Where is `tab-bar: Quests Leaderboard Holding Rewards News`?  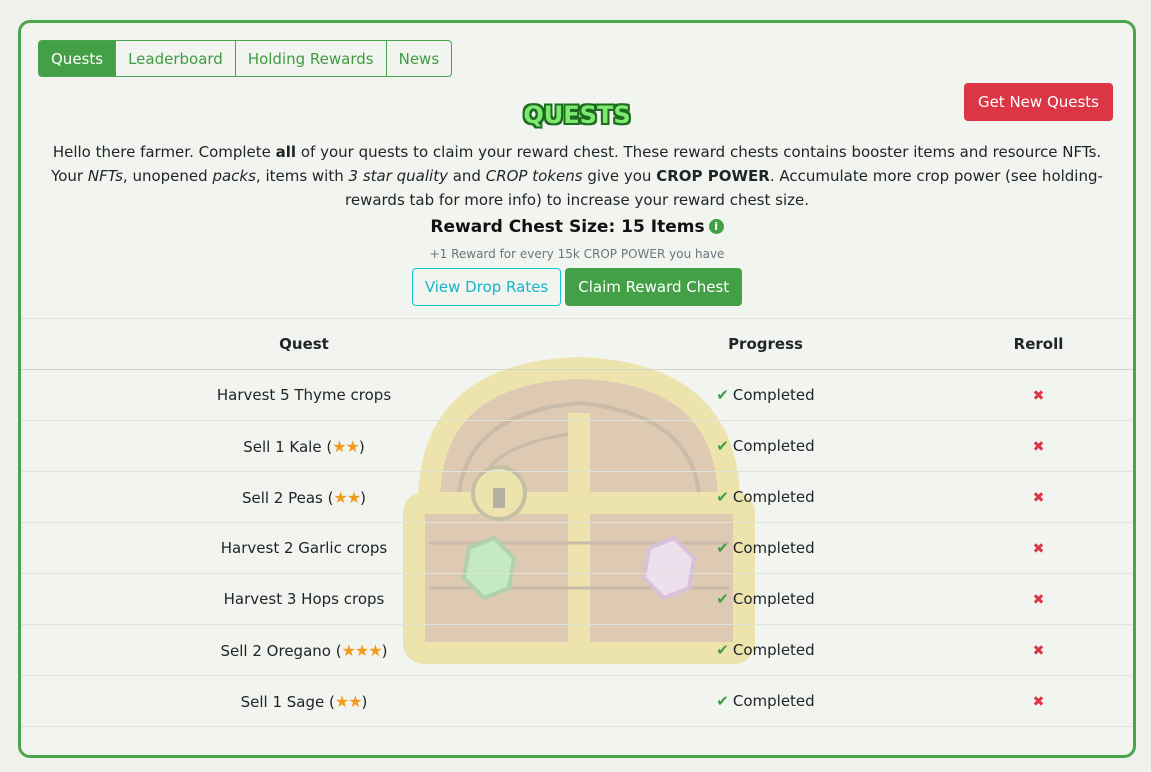
tab-bar: Quests Leaderboard Holding Rewards News is located at coordinates (245, 58).